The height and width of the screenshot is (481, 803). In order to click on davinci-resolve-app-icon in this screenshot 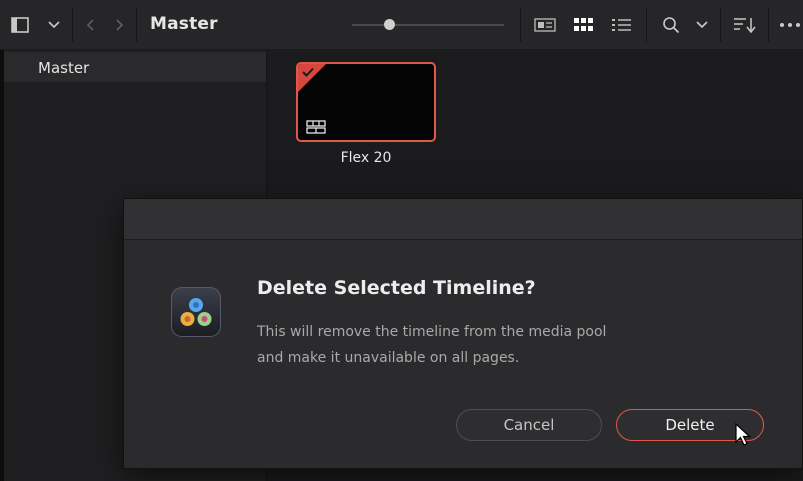, I will do `click(196, 312)`.